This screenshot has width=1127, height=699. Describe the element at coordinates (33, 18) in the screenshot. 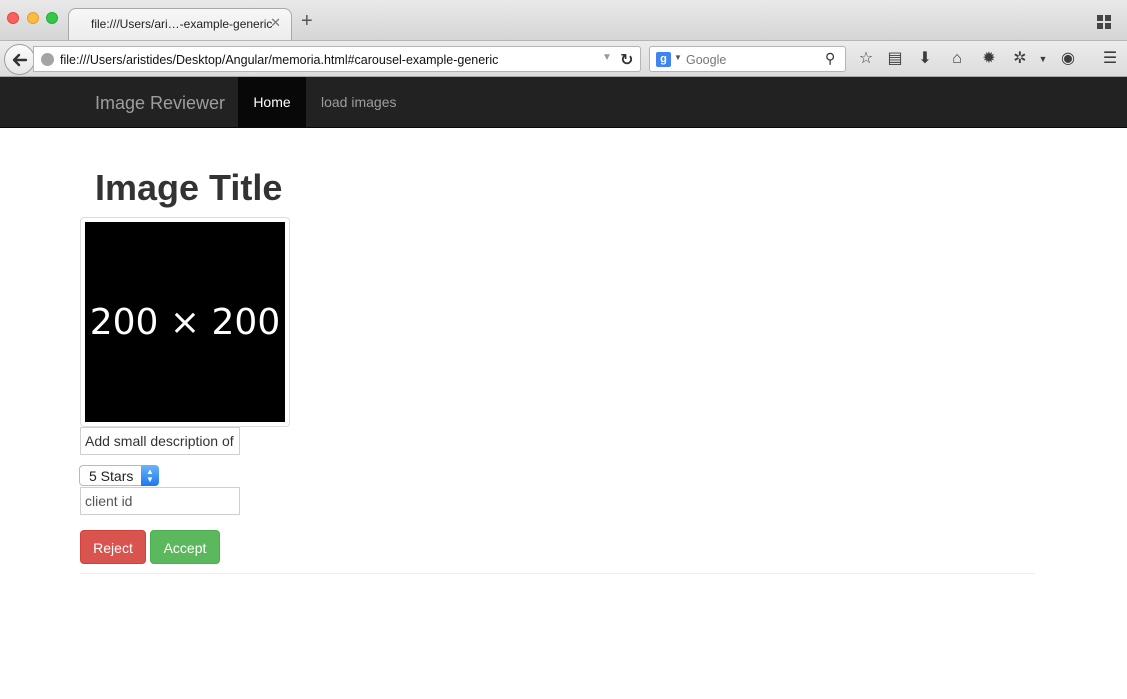

I see `minimize-window-button` at that location.